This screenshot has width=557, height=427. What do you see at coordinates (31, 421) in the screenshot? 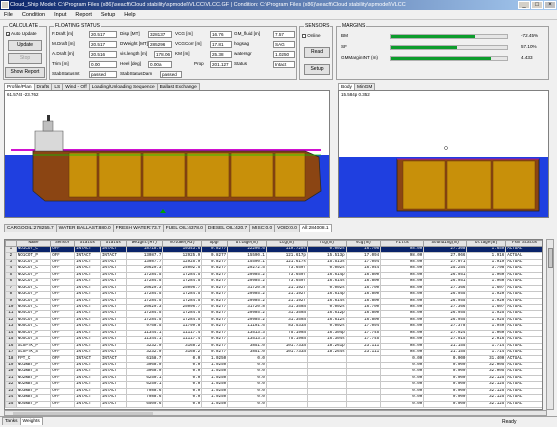
I see `tab-weights: Weights` at bounding box center [31, 421].